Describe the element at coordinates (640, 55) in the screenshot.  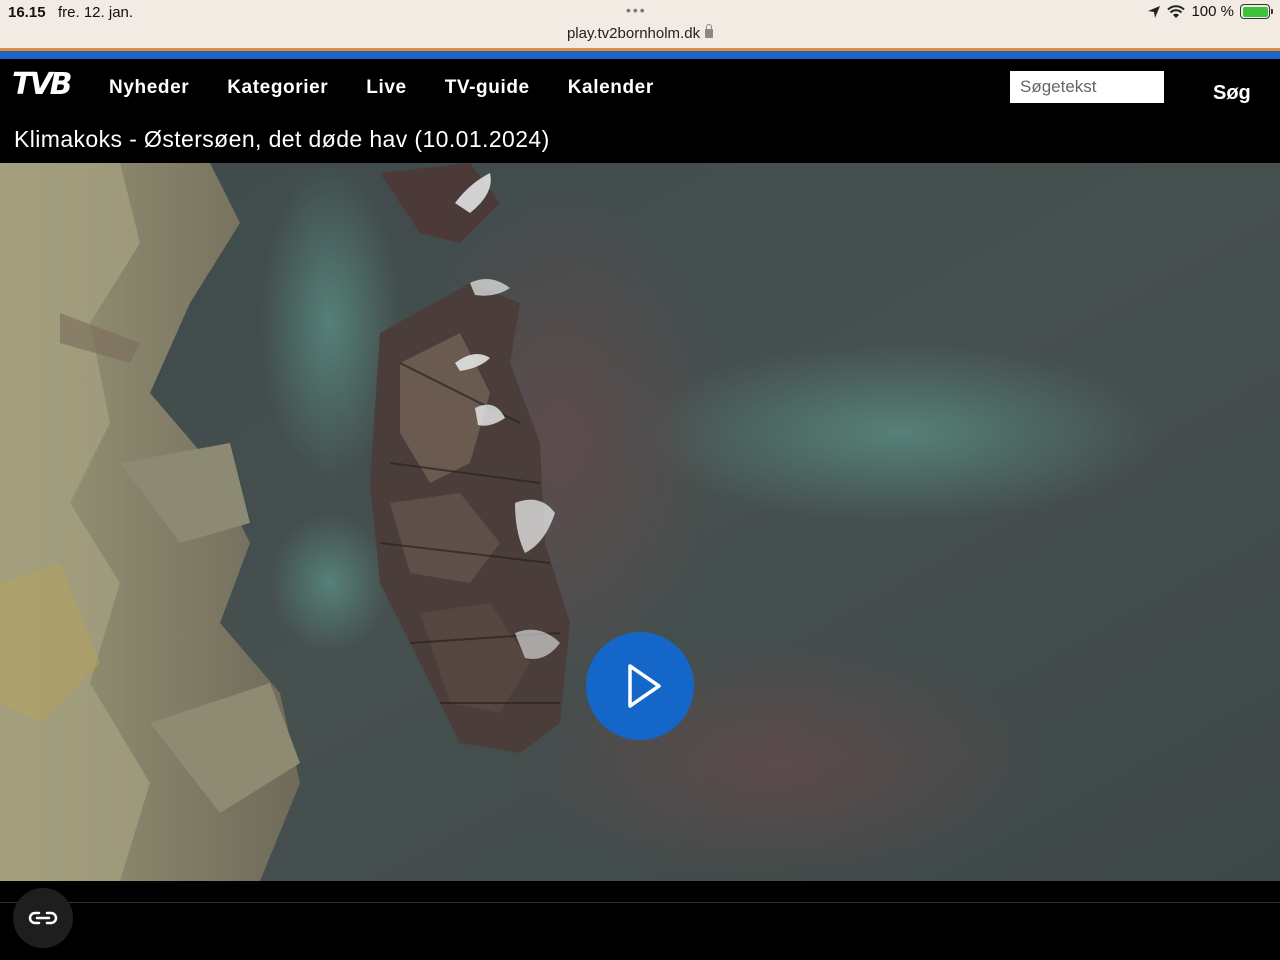
I see `accent-stripe-blue` at that location.